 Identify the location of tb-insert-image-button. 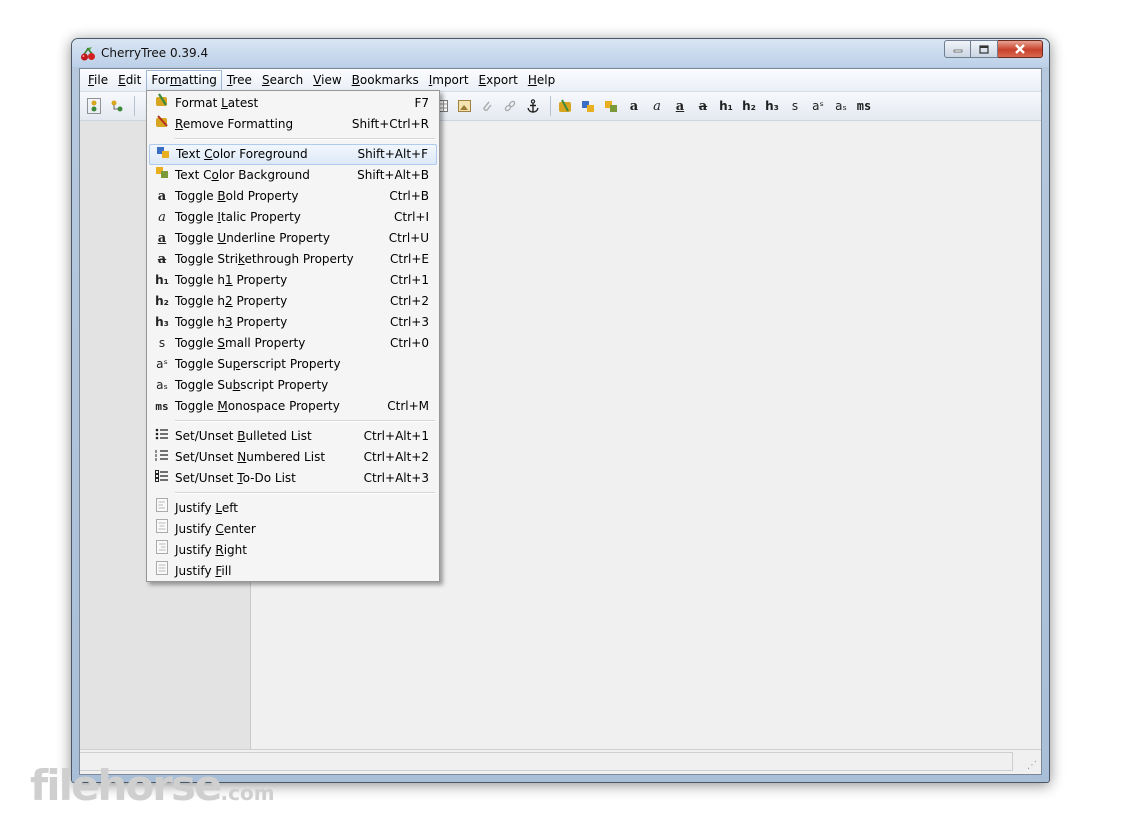
(464, 106).